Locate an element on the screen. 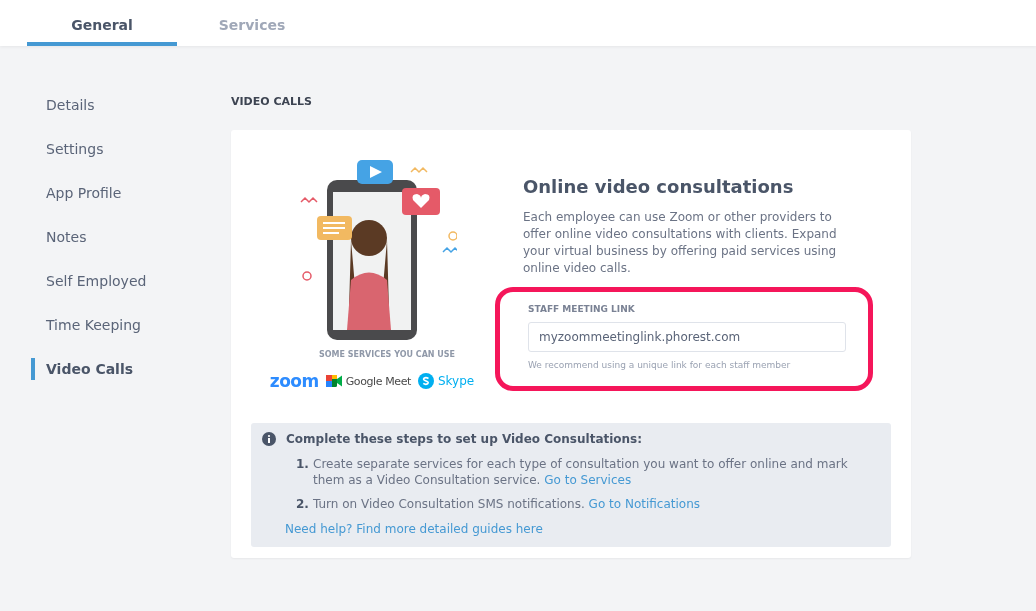  step-text: Create separate services for each type of consultation you want to offer online and mark them as a Video Consultation service. Go to Services is located at coordinates (581, 472).